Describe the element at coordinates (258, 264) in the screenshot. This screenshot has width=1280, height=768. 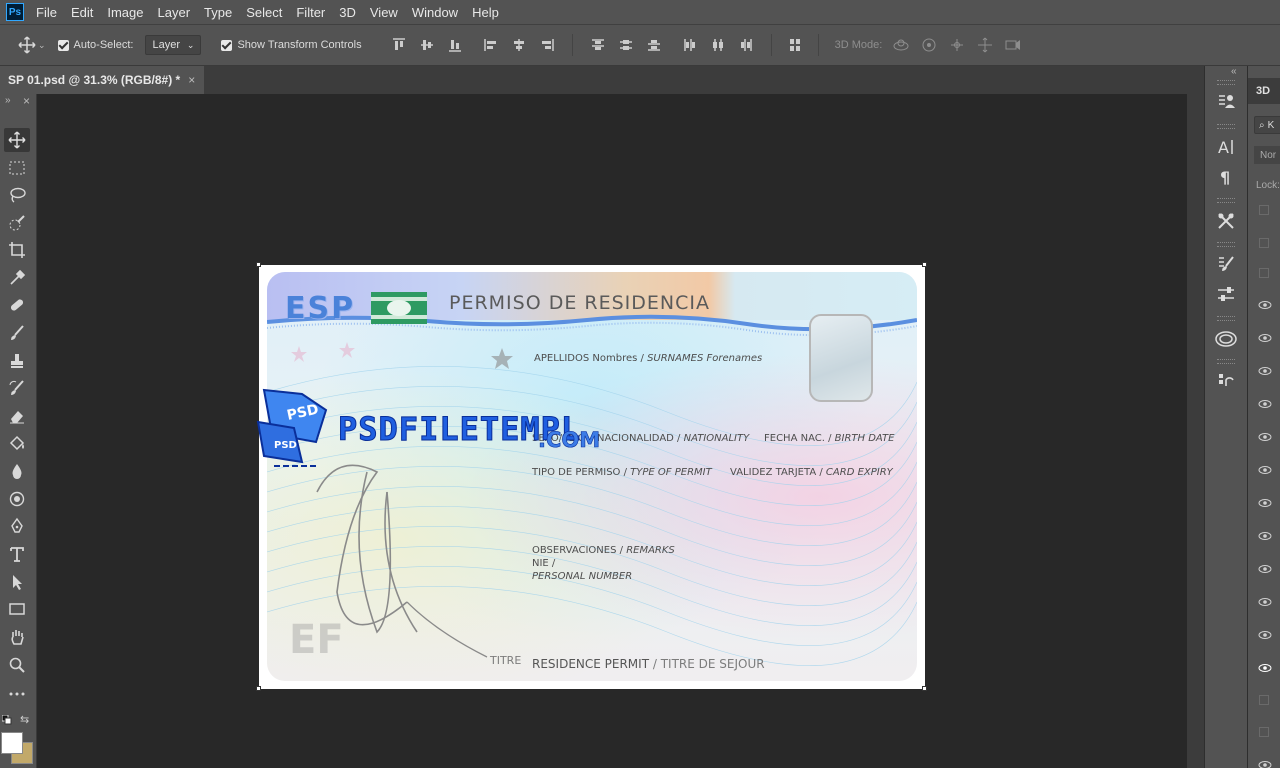
I see `transform-handle-top-left` at that location.